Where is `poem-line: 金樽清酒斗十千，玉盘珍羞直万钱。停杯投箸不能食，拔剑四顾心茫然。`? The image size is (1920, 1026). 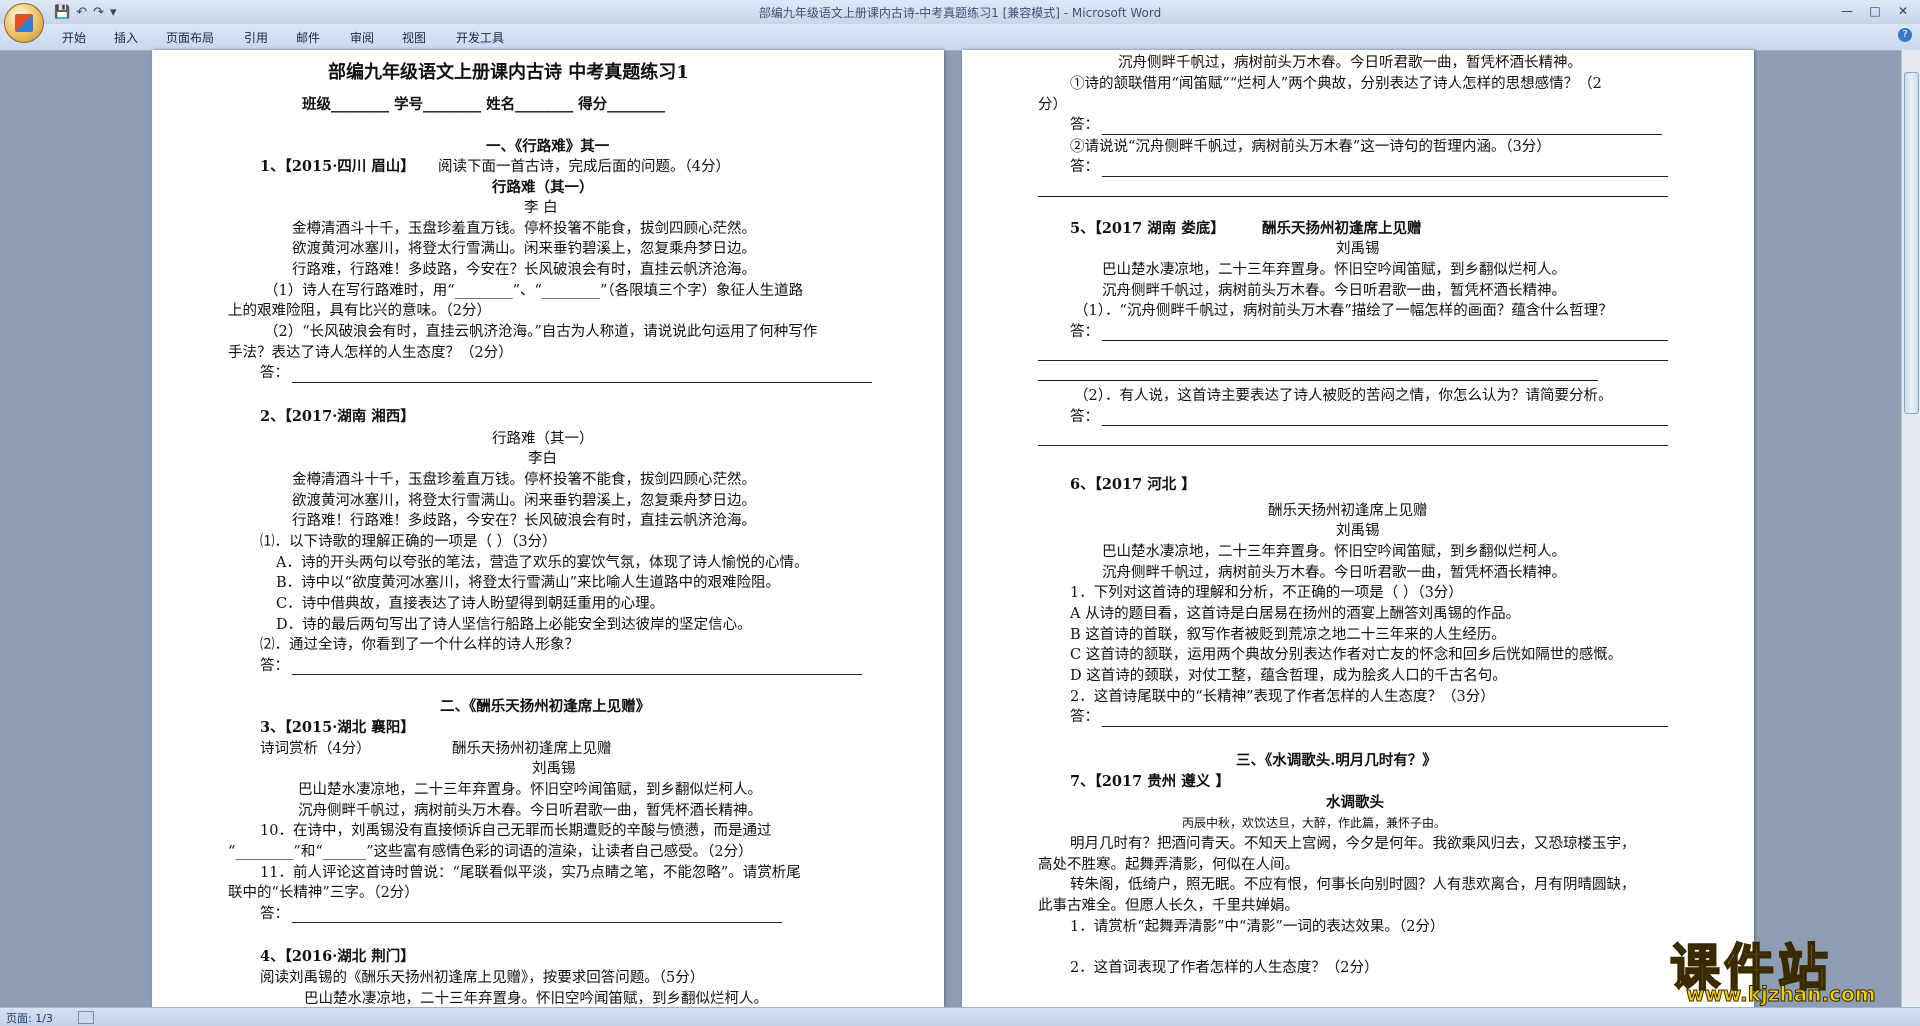 poem-line: 金樽清酒斗十千，玉盘珍羞直万钱。停杯投箸不能食，拔剑四顾心茫然。 is located at coordinates (524, 480).